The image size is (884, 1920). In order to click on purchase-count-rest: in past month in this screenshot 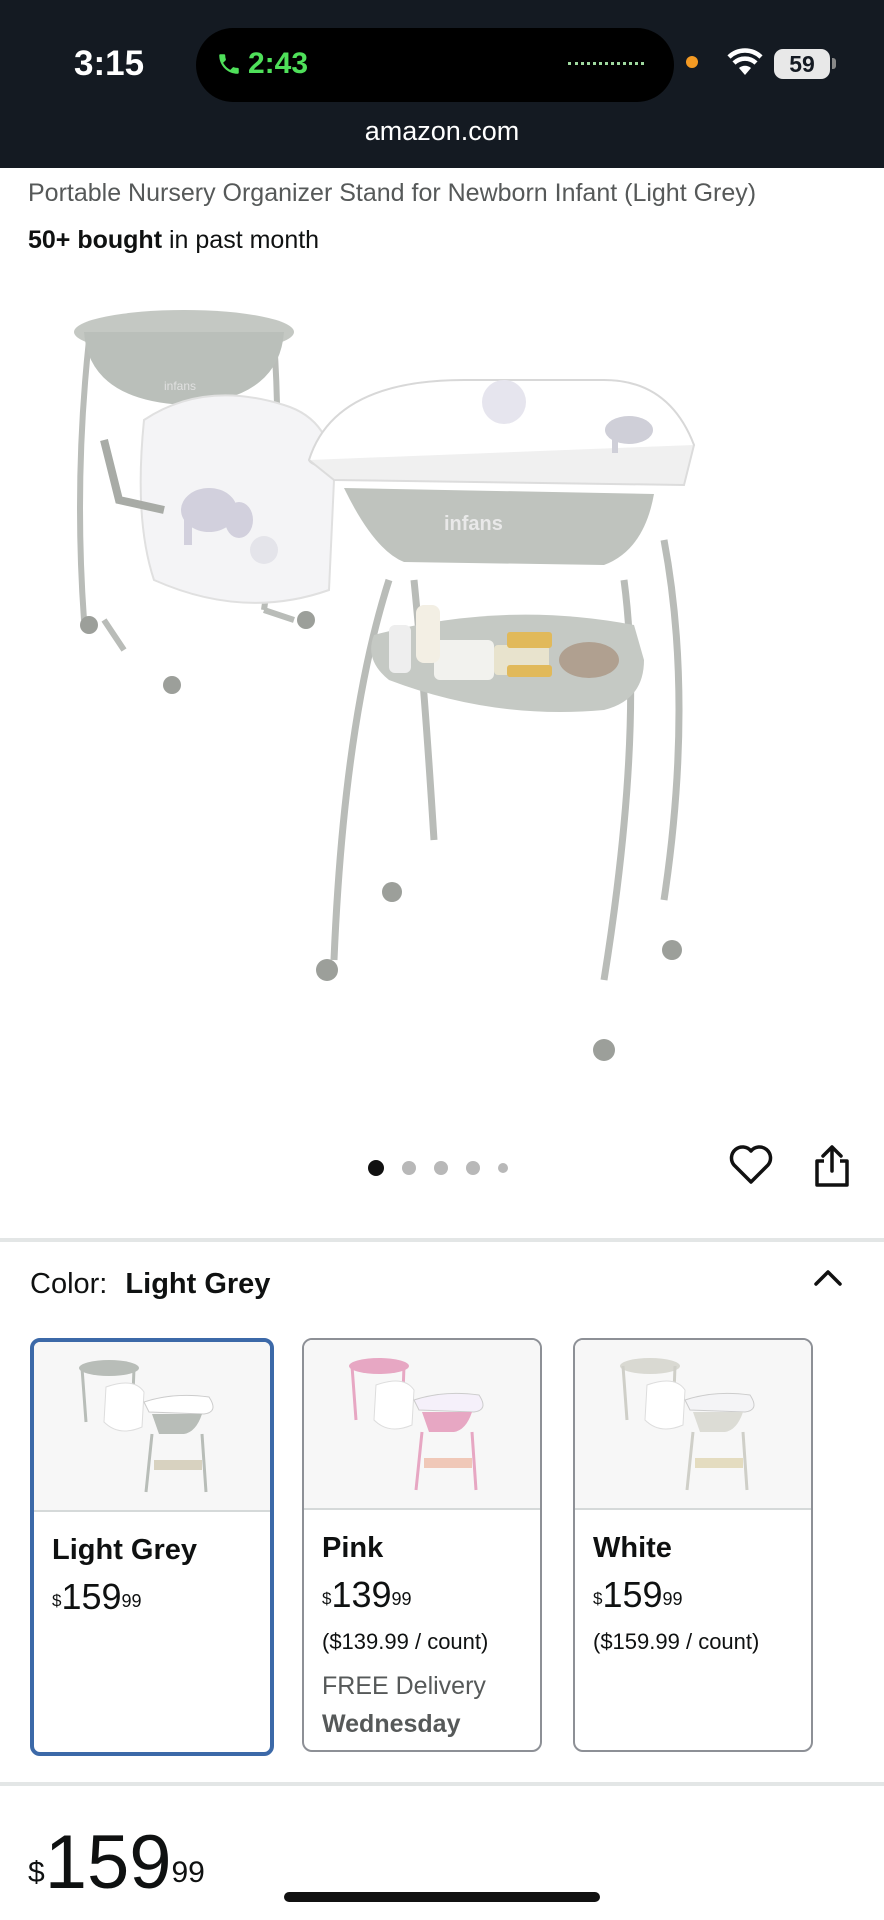, I will do `click(241, 240)`.